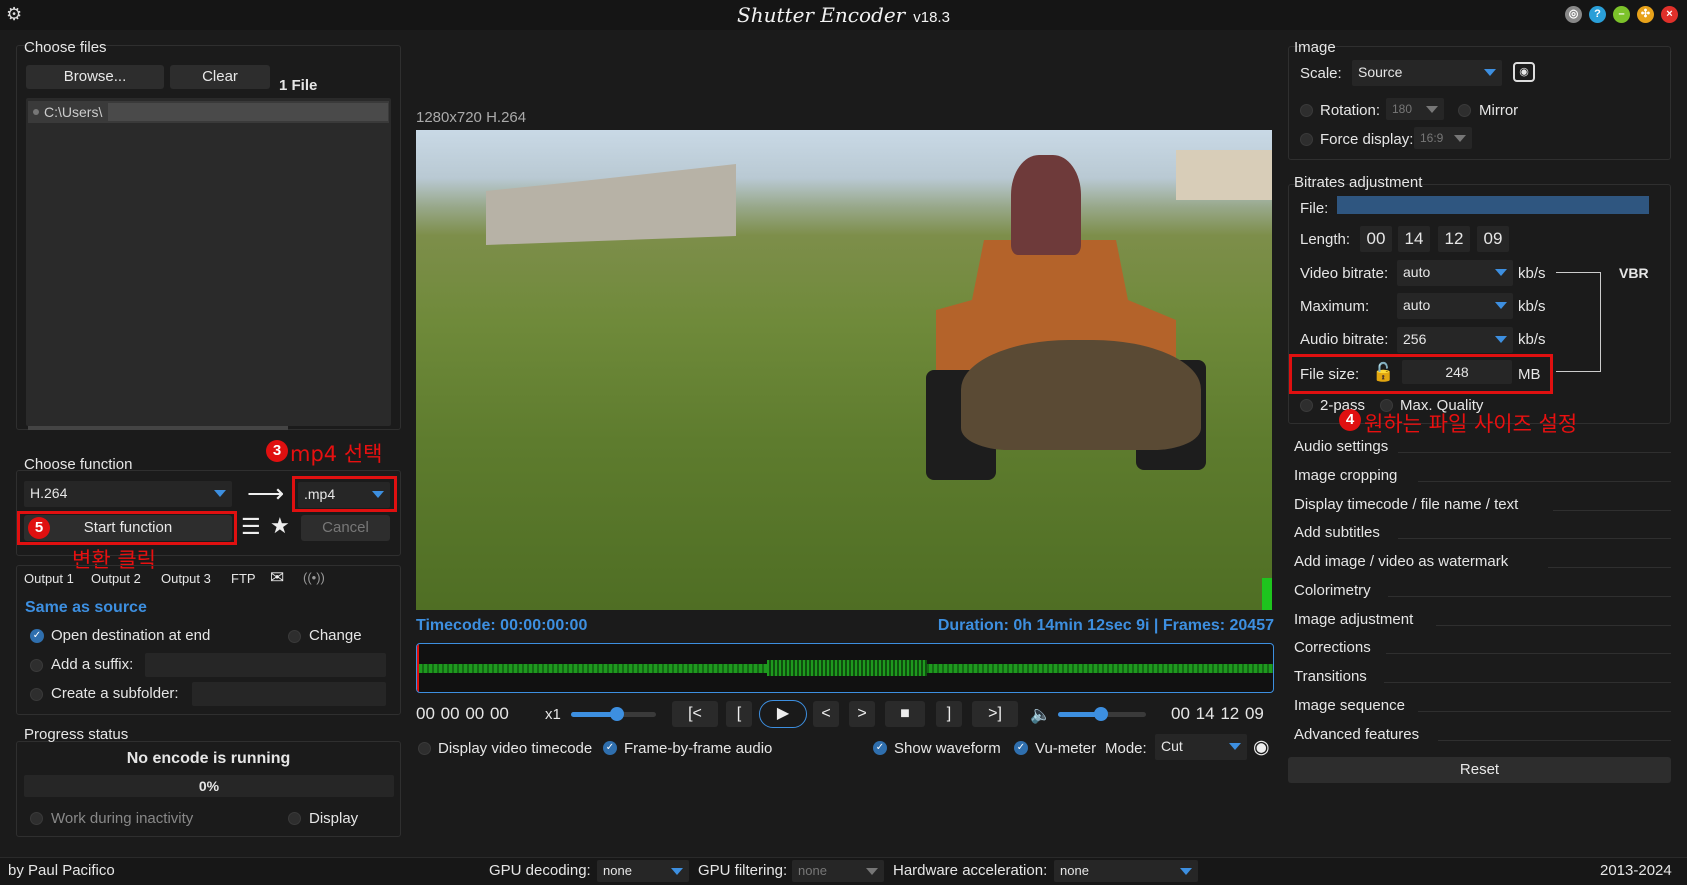  What do you see at coordinates (243, 578) in the screenshot?
I see `tab-ftp: FTP` at bounding box center [243, 578].